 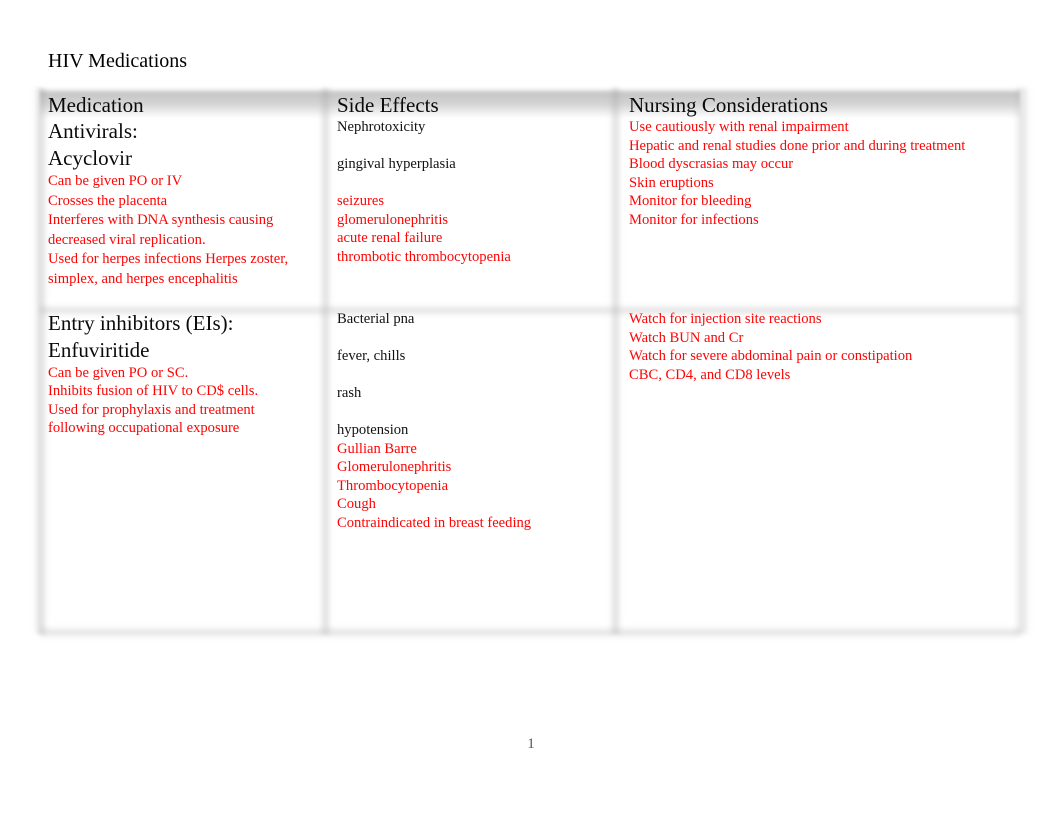 What do you see at coordinates (99, 350) in the screenshot?
I see `medication-name-line-2: Enfuviritide` at bounding box center [99, 350].